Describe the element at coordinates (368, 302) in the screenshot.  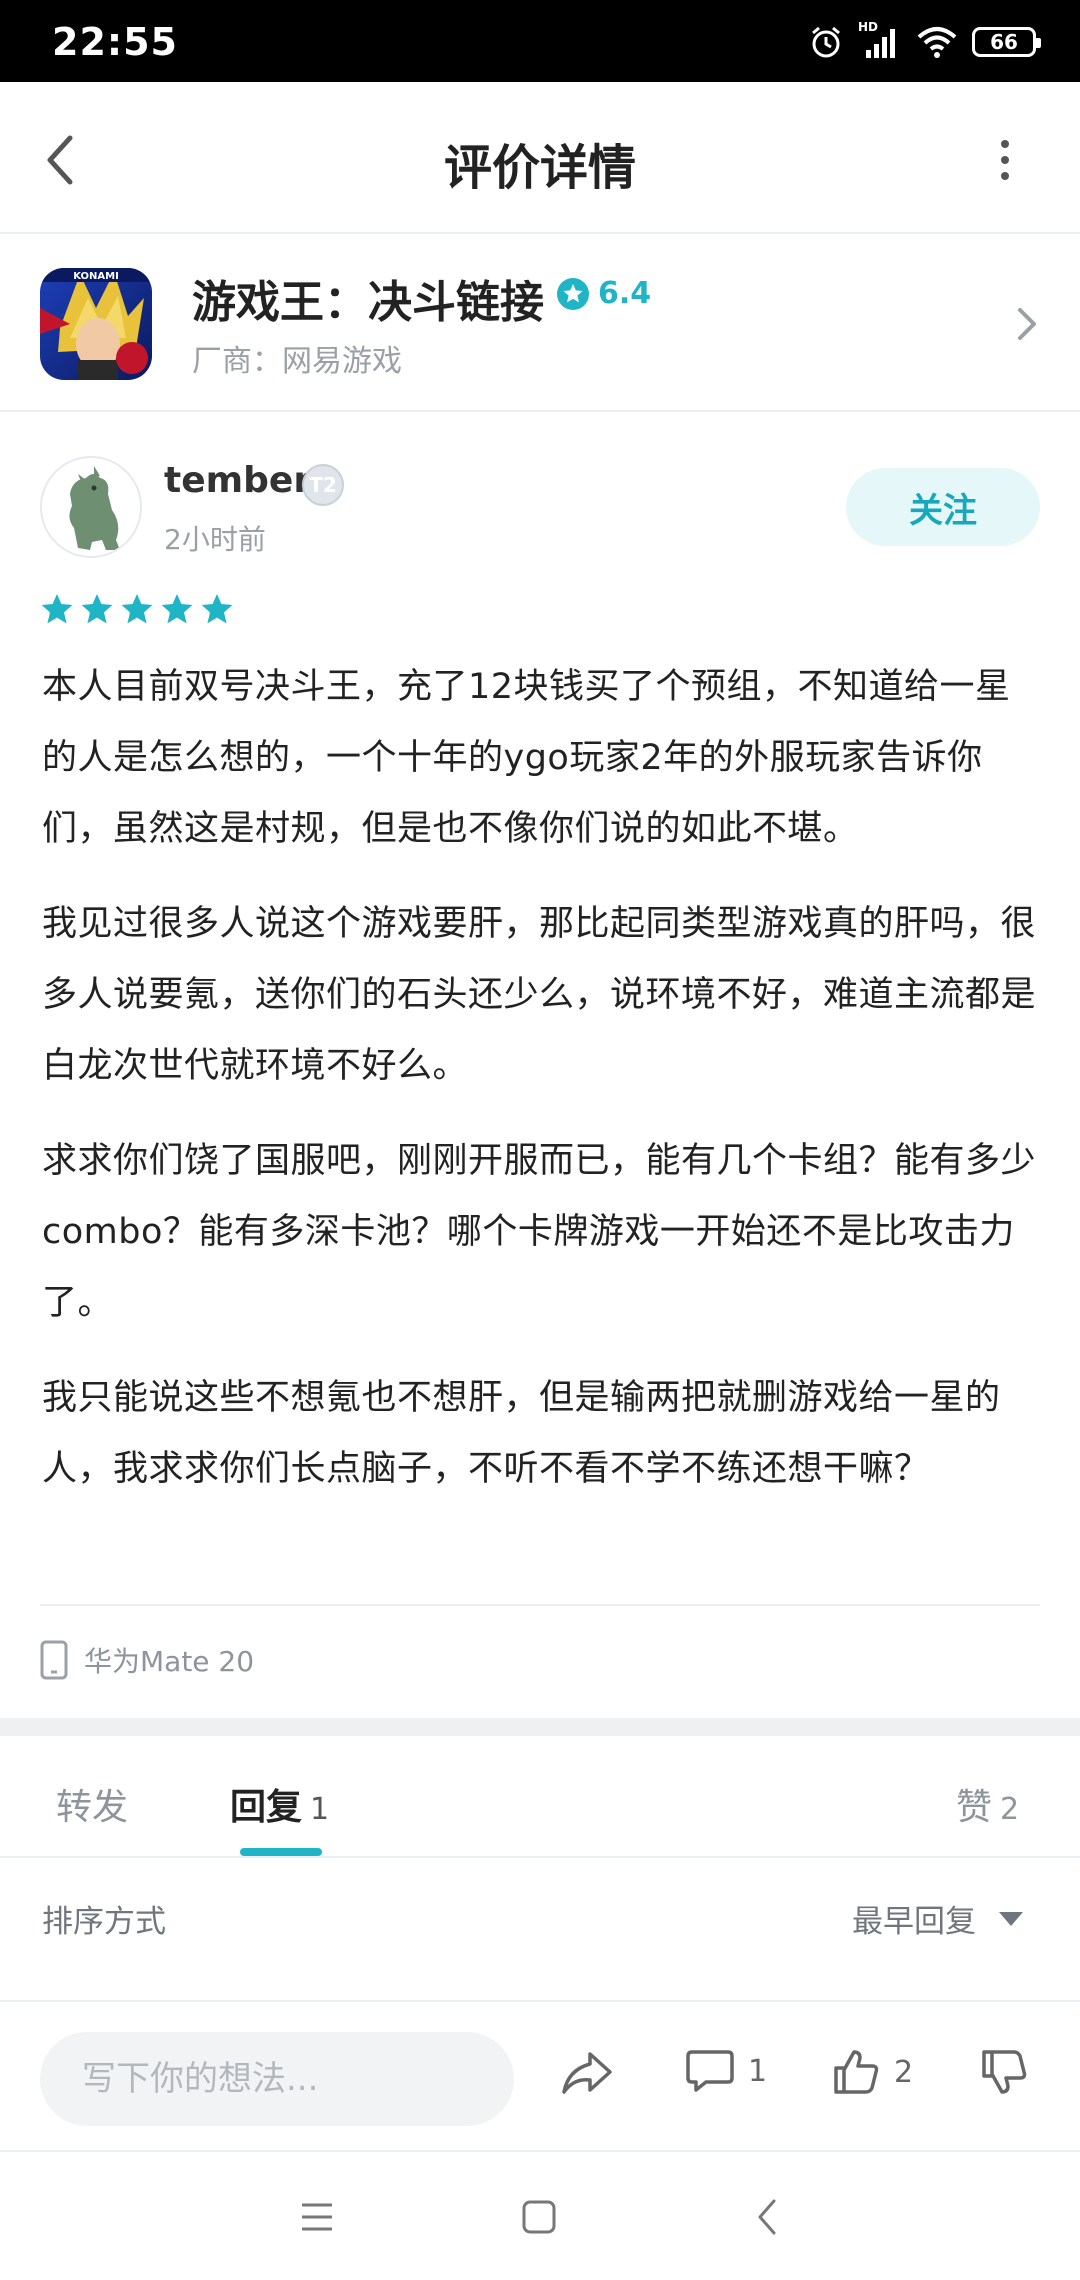
I see `app-name: 游戏王：决斗链接` at that location.